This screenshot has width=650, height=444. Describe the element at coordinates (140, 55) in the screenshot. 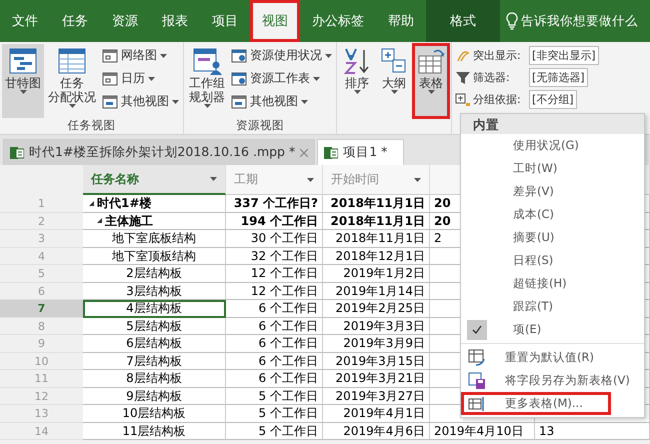

I see `ribbon-button: 网络图` at that location.